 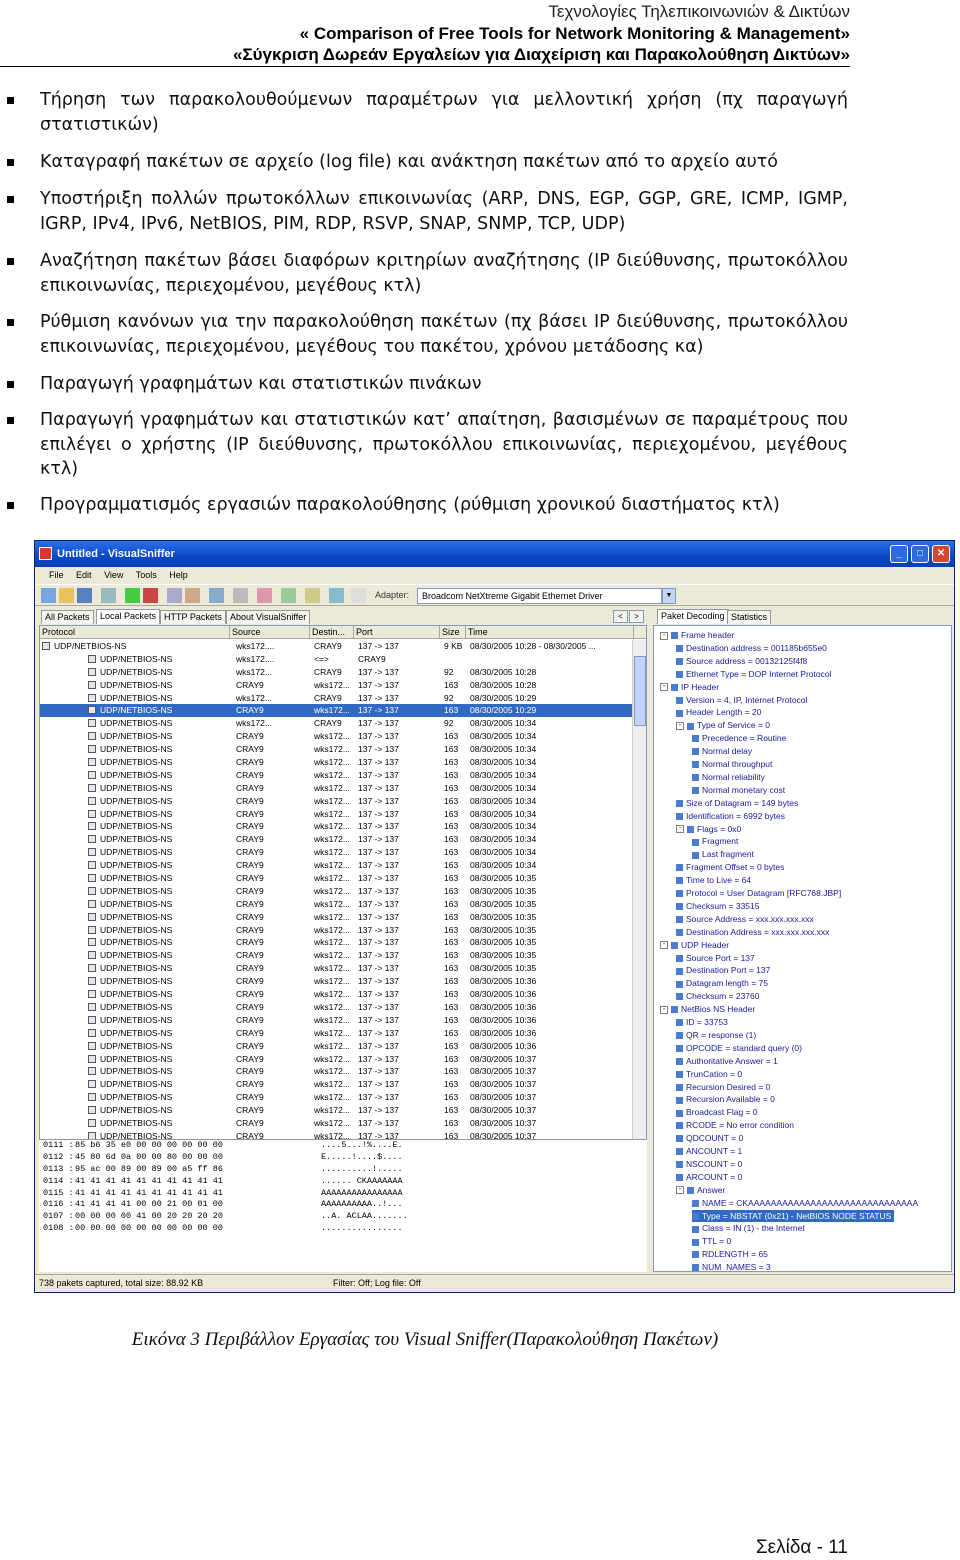 What do you see at coordinates (709, 1164) in the screenshot?
I see `tree-node: NSCOUNT = 0` at bounding box center [709, 1164].